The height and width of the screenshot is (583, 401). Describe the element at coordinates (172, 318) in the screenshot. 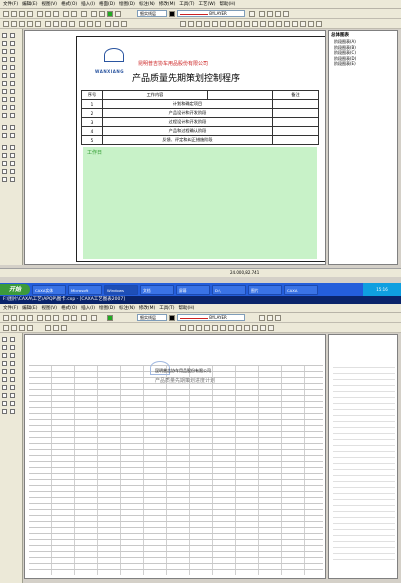

I see `color-swatch-icon` at that location.